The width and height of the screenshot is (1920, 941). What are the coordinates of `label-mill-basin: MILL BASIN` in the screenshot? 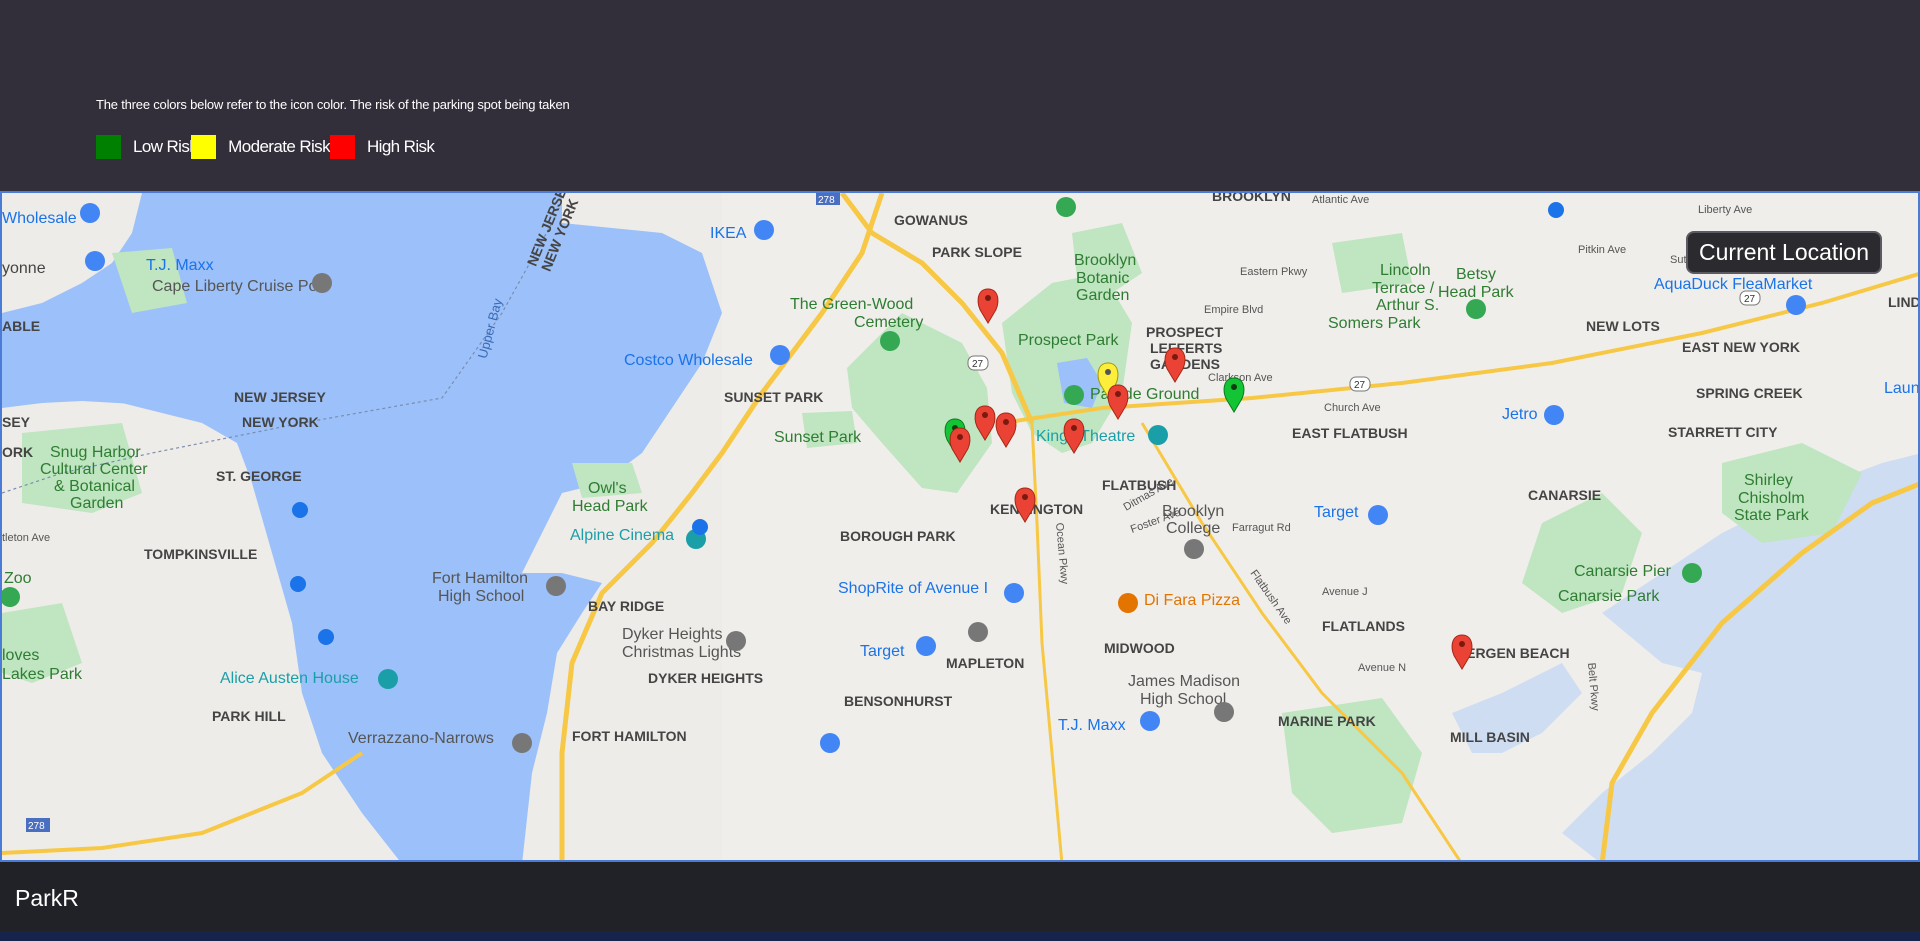 It's located at (1490, 737).